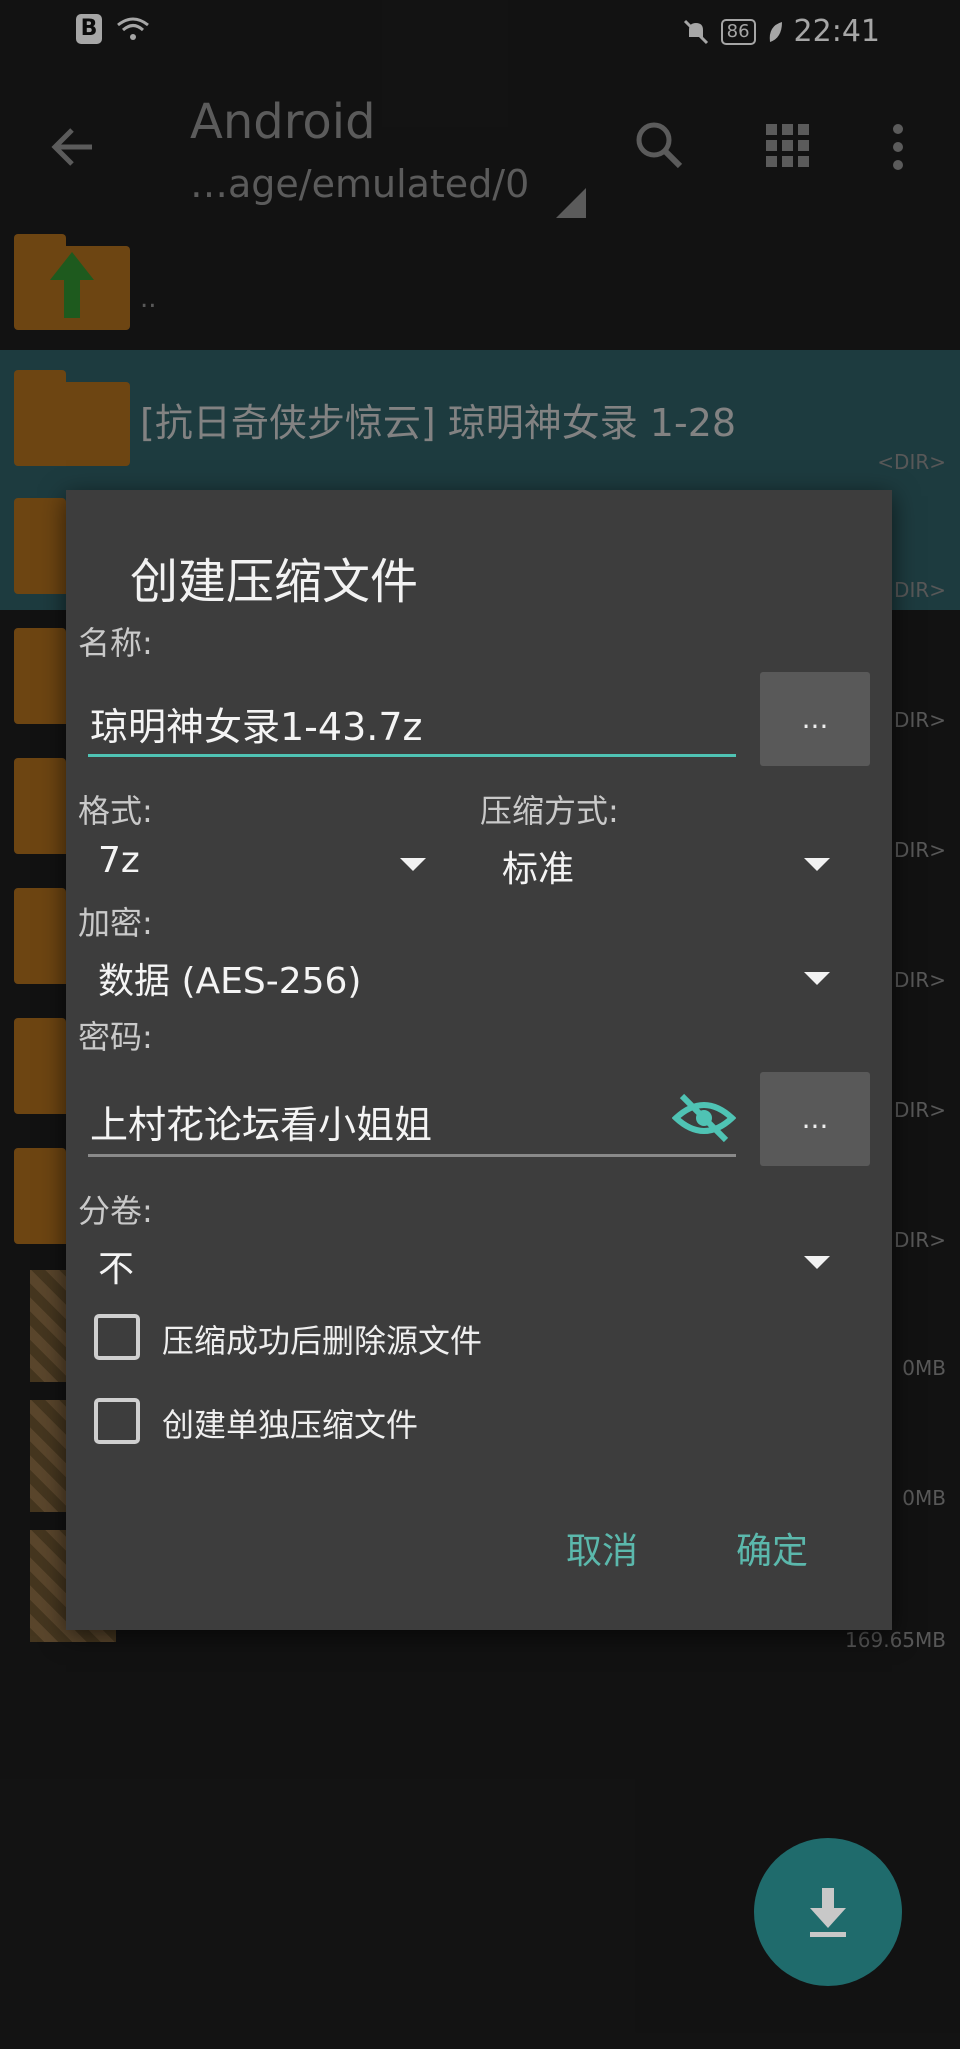 Image resolution: width=960 pixels, height=2049 pixels. Describe the element at coordinates (115, 811) in the screenshot. I see `format-label: 格式:` at that location.